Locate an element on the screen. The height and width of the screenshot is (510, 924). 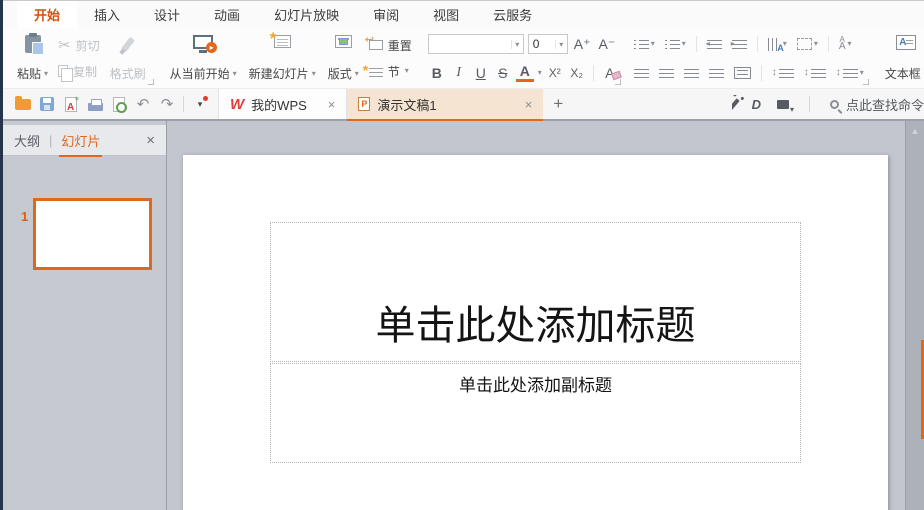
redo-icon: ↷ is located at coordinates (167, 104).